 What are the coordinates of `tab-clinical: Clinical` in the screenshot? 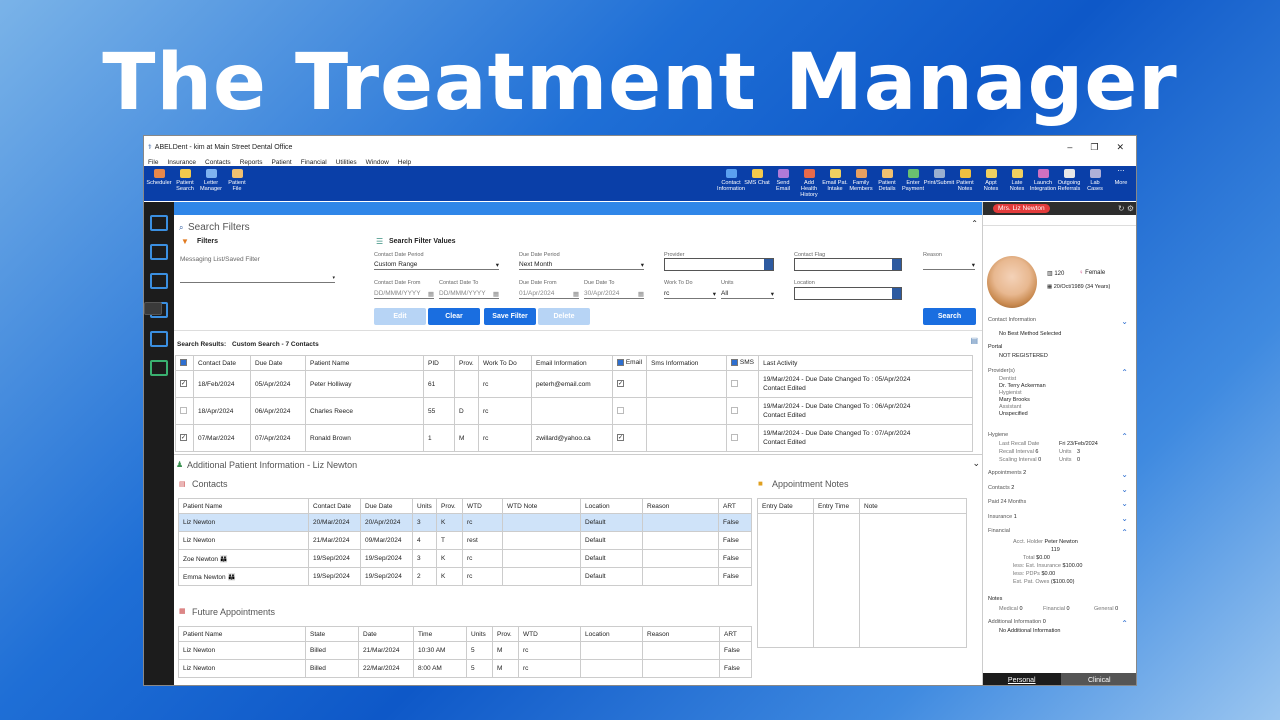 It's located at (1098, 679).